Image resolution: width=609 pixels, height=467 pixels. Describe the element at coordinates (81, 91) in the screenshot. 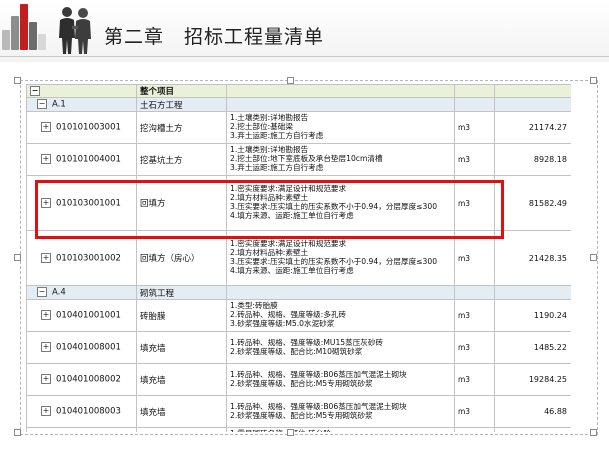

I see `collapse-all-cell: −` at that location.